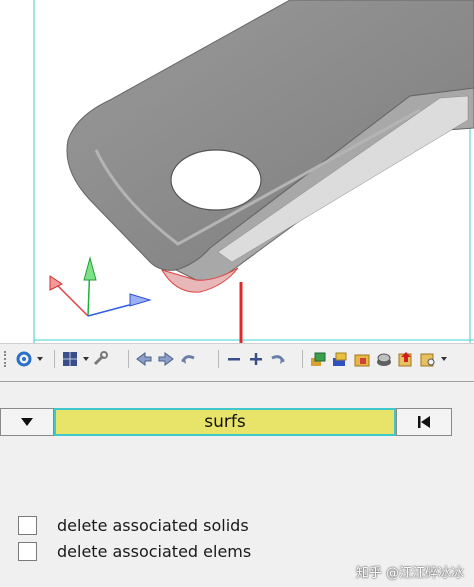  I want to click on entity-type-dropdown-button, so click(27, 422).